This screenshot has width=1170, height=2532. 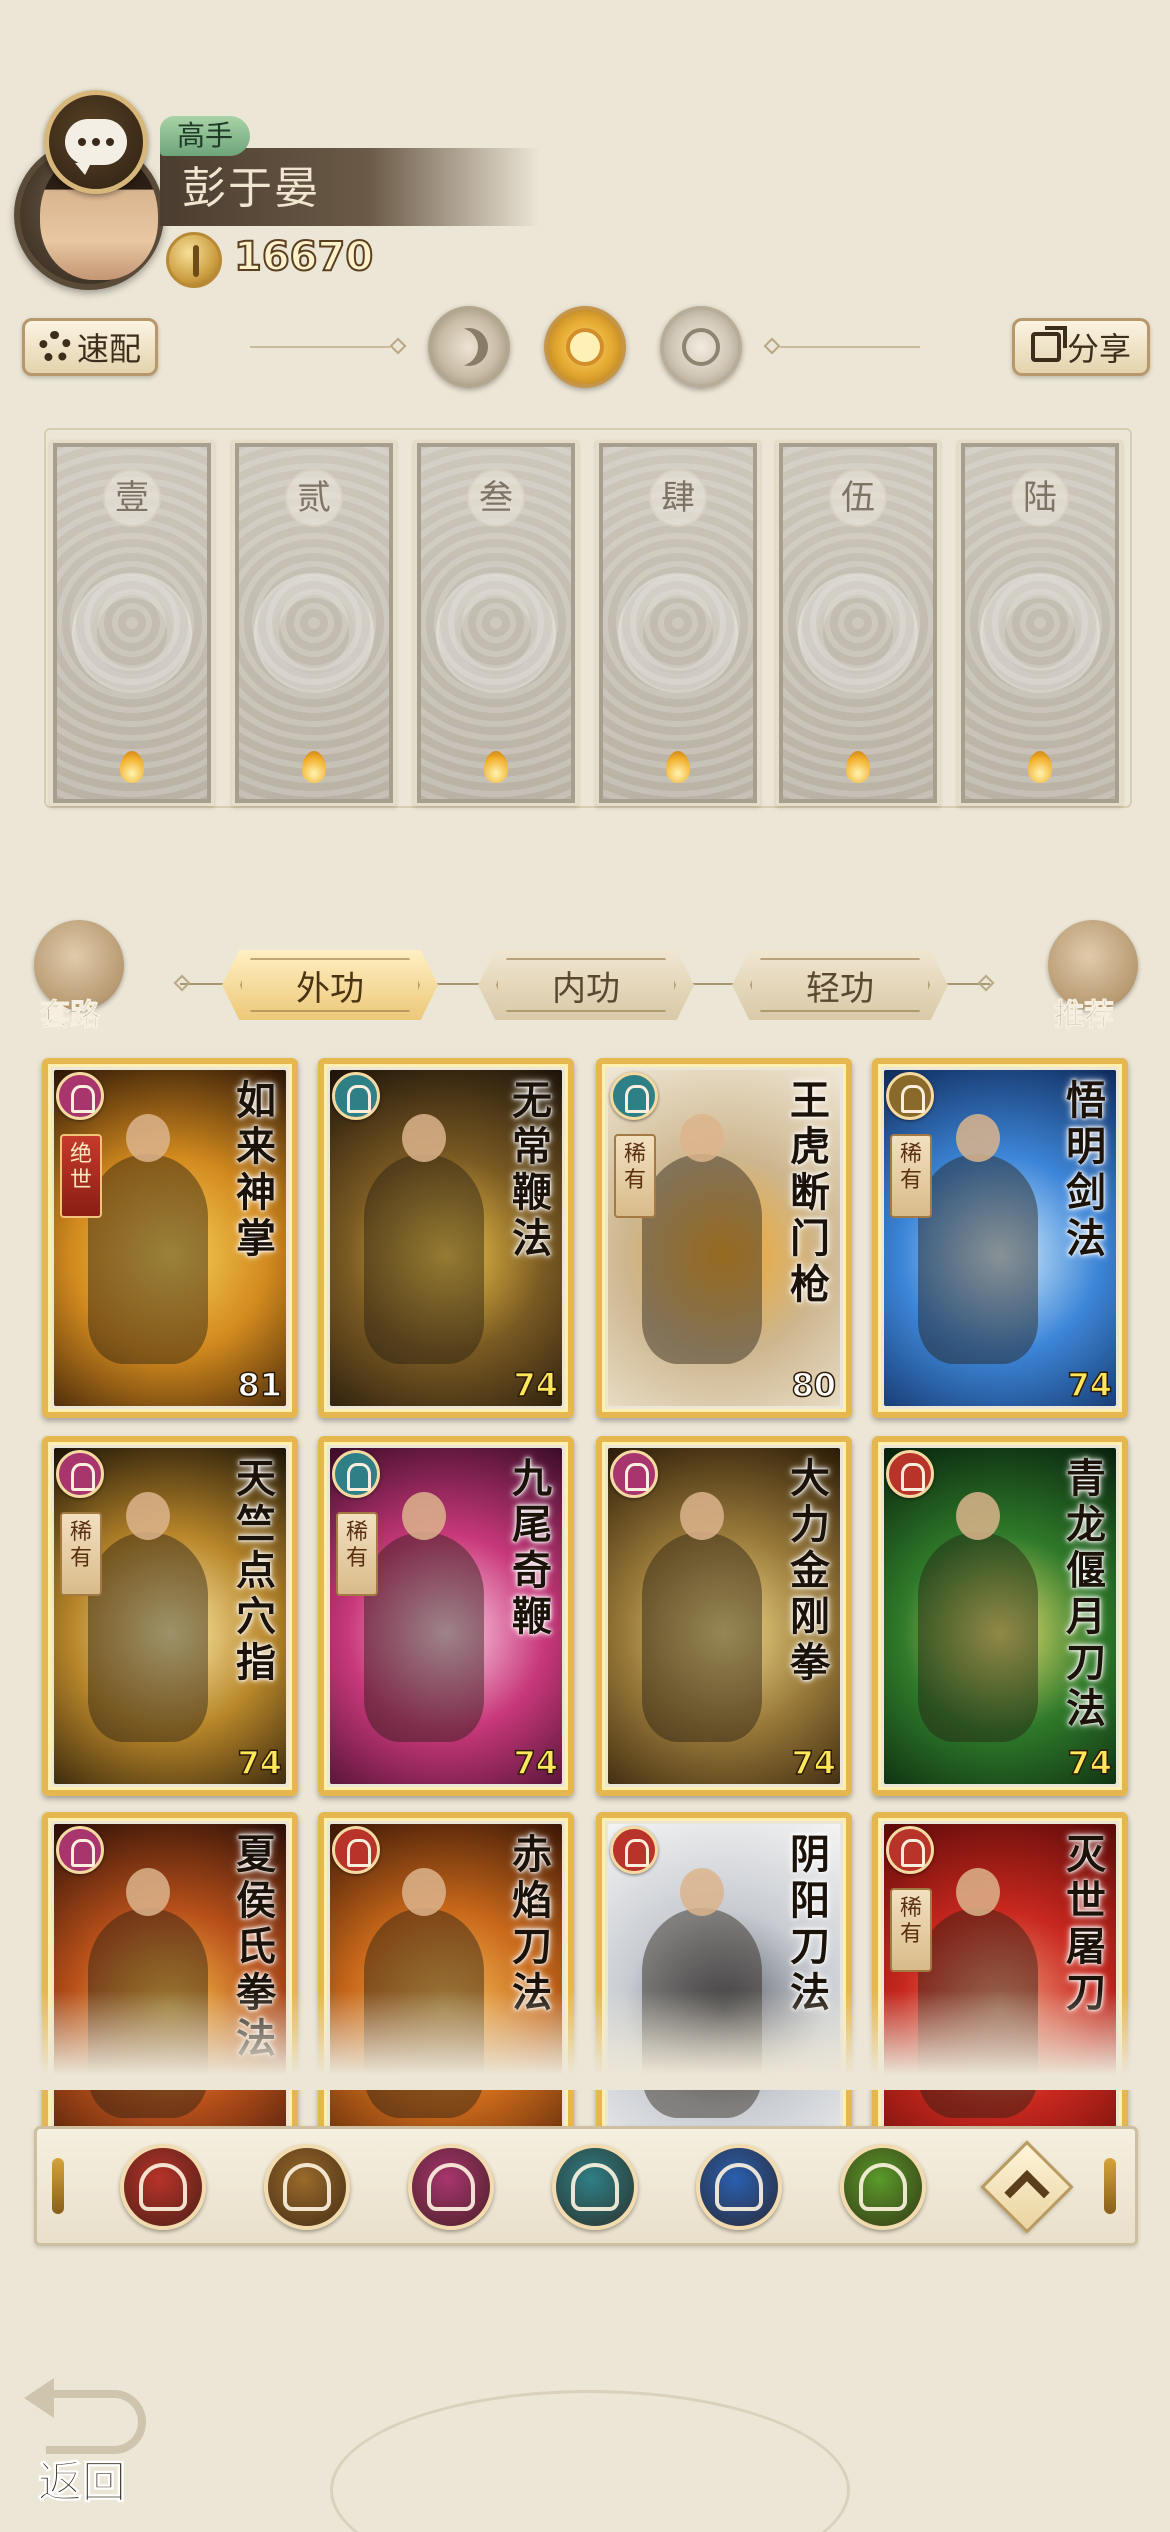 What do you see at coordinates (108, 349) in the screenshot?
I see `speed-match-label: 速配` at bounding box center [108, 349].